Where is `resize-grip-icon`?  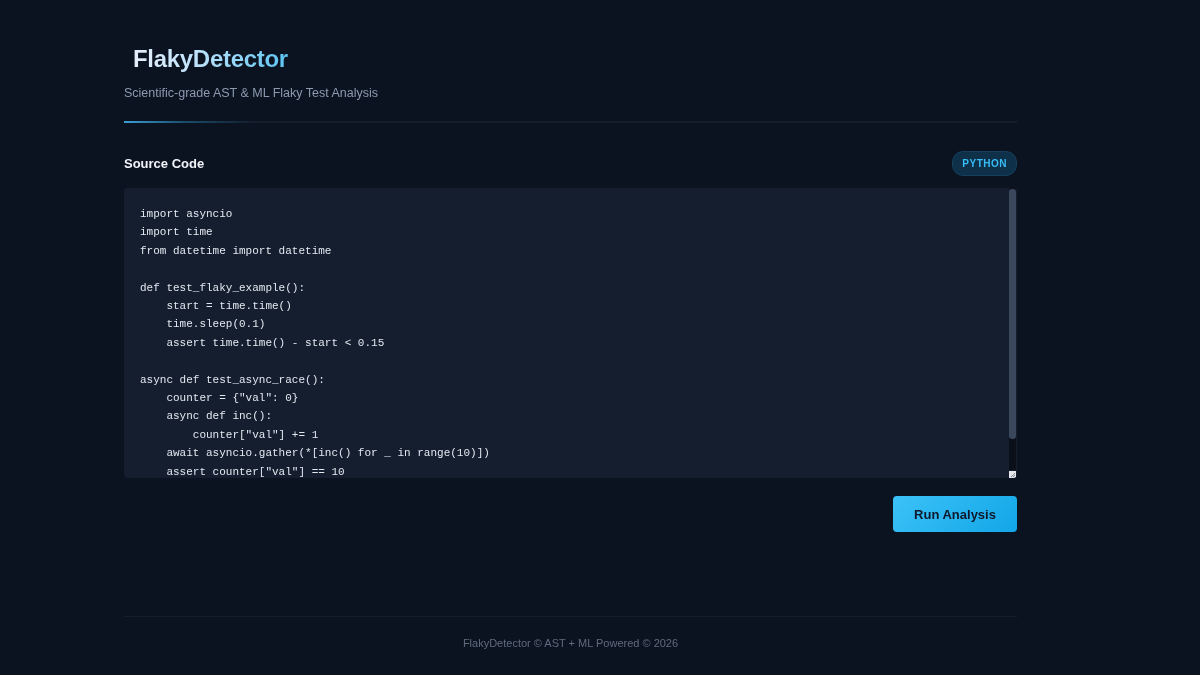 resize-grip-icon is located at coordinates (1012, 474).